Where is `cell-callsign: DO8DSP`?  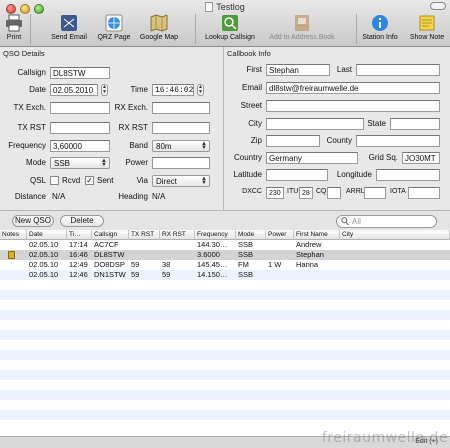 cell-callsign: DO8DSP is located at coordinates (109, 264).